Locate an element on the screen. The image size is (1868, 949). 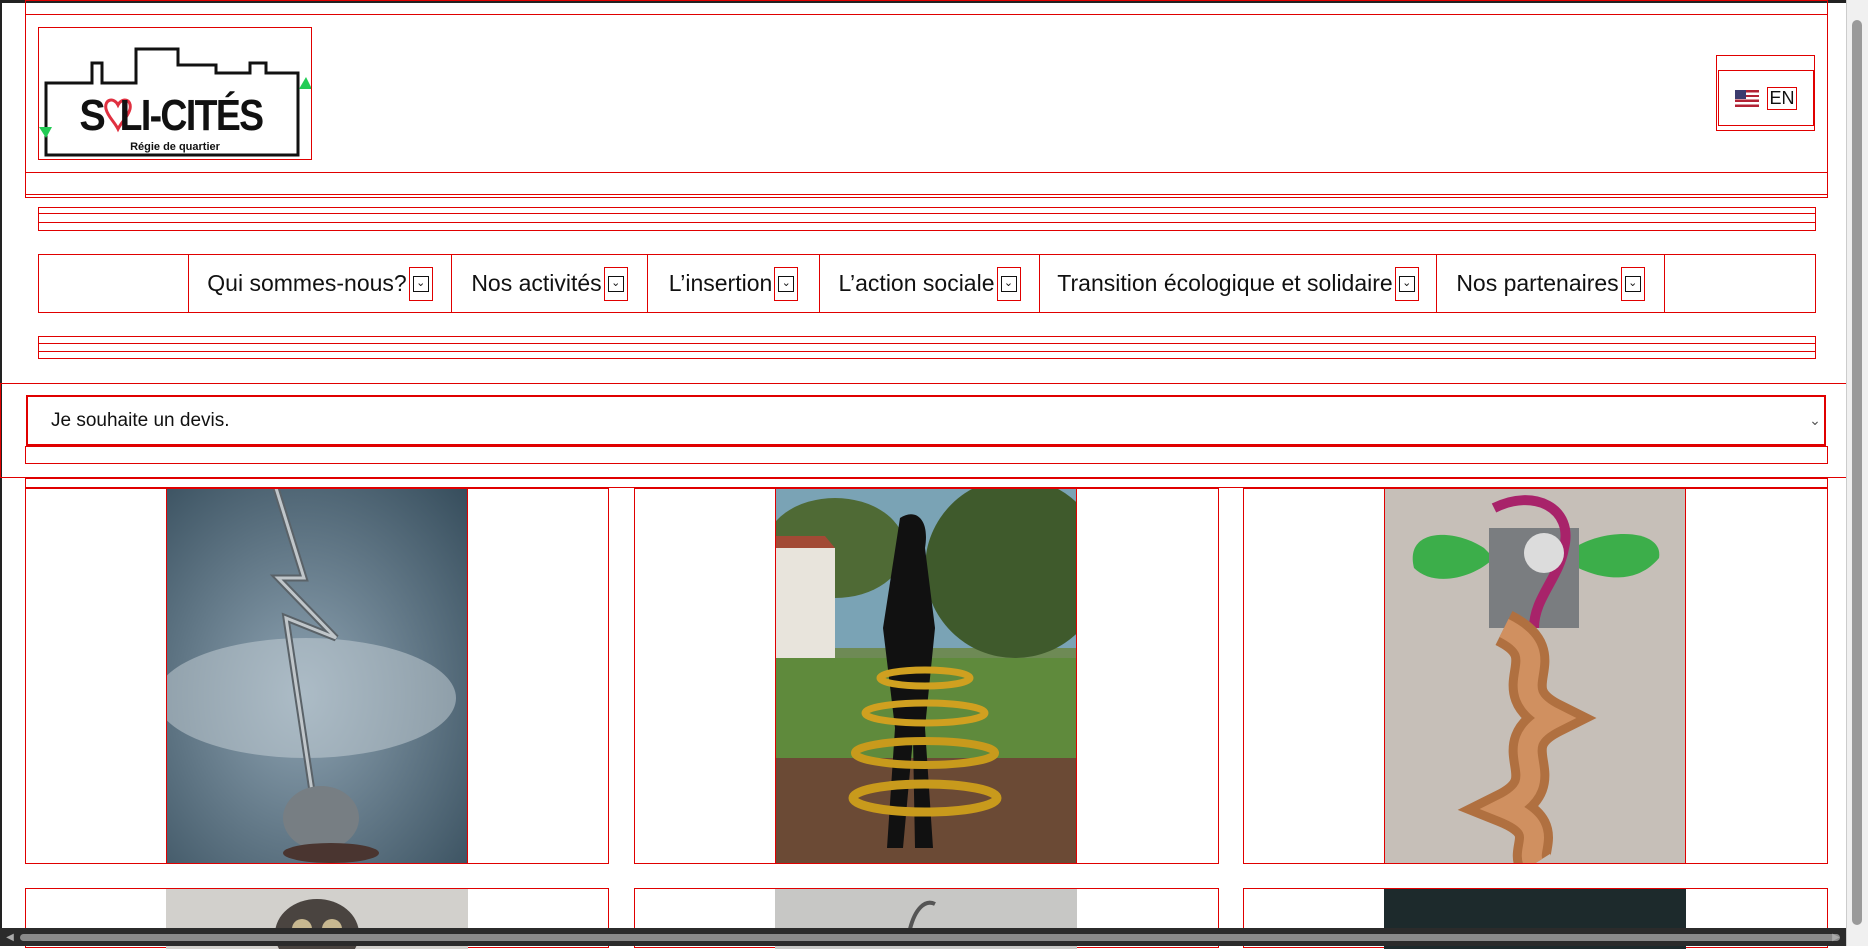
nav-item-label: Nos partenaires is located at coordinates (1537, 283).